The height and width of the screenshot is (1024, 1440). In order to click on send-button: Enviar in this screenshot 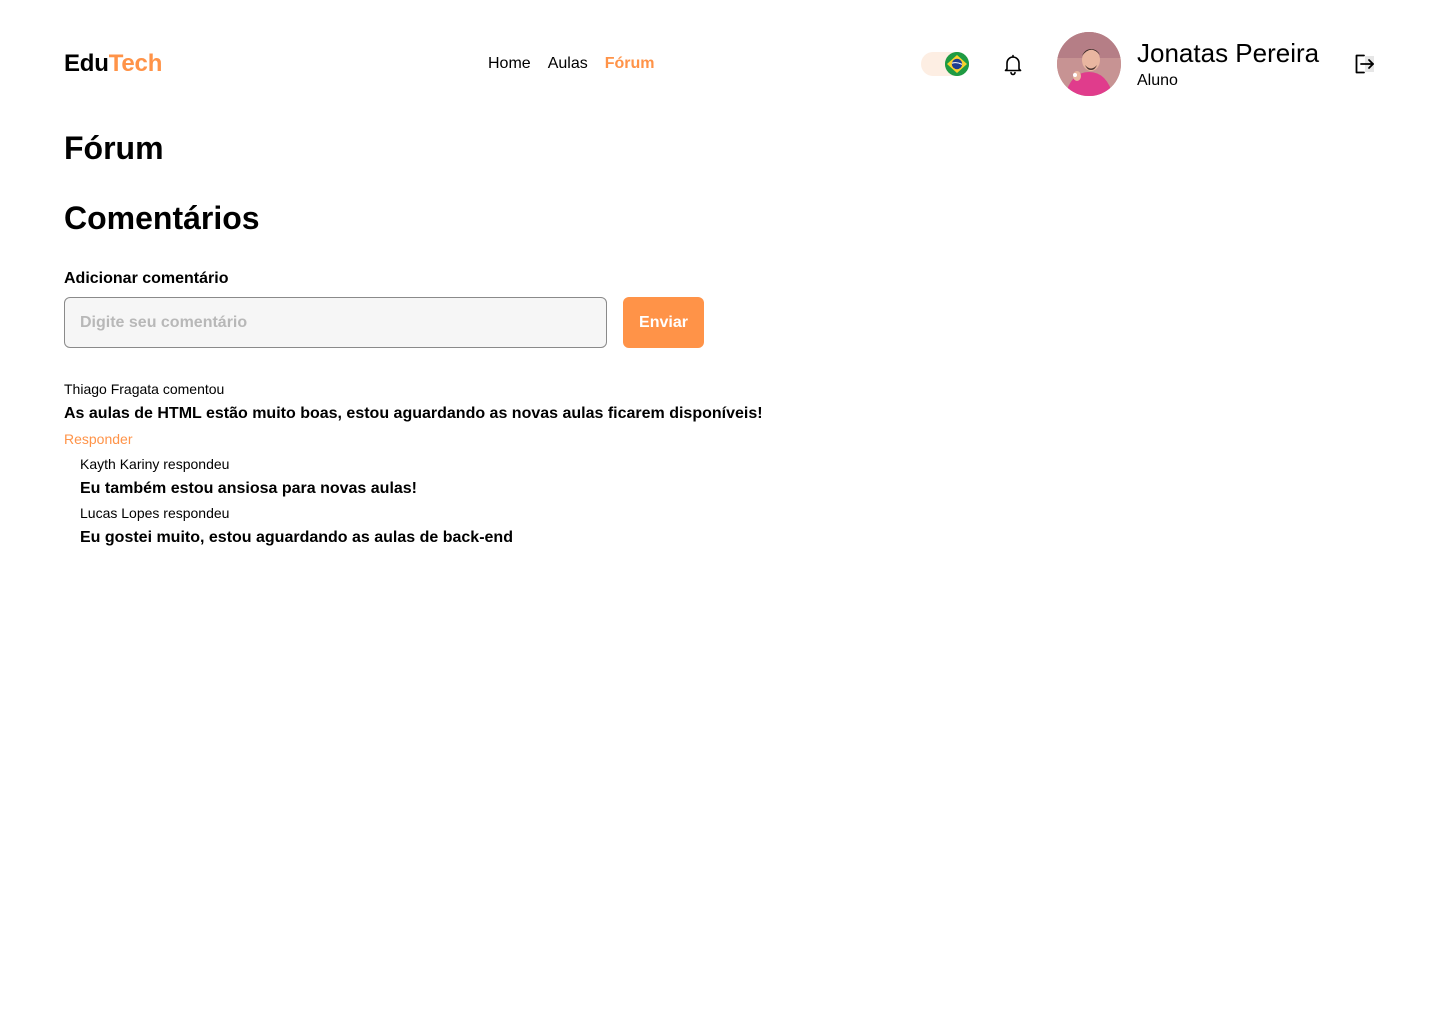, I will do `click(663, 322)`.